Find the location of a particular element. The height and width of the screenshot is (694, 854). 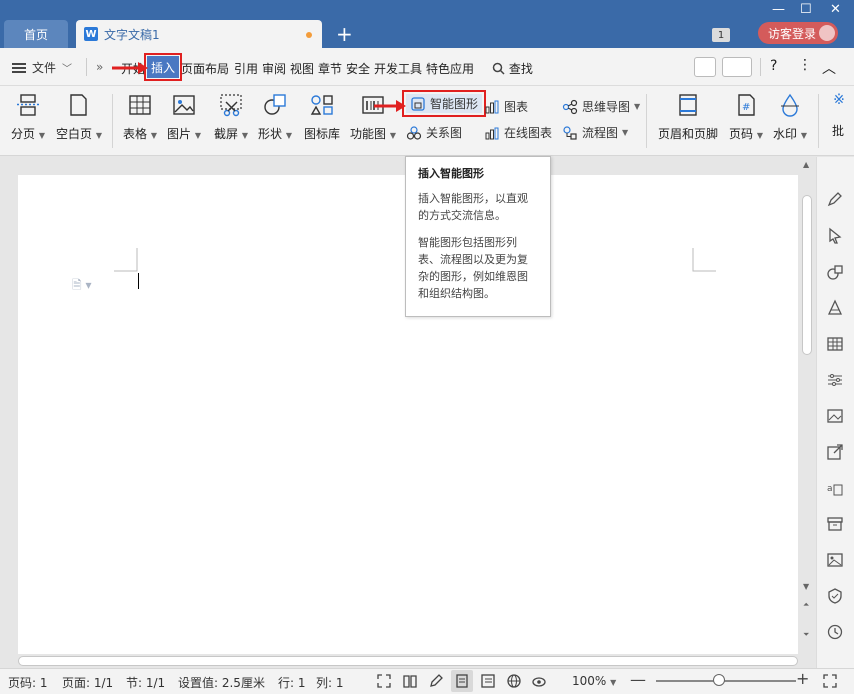

pen-icon is located at coordinates (436, 681).